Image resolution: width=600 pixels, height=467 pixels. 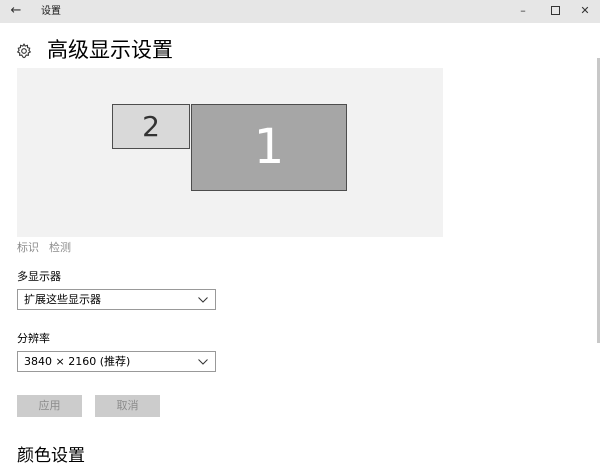 I want to click on monitor-1: 1, so click(x=269, y=147).